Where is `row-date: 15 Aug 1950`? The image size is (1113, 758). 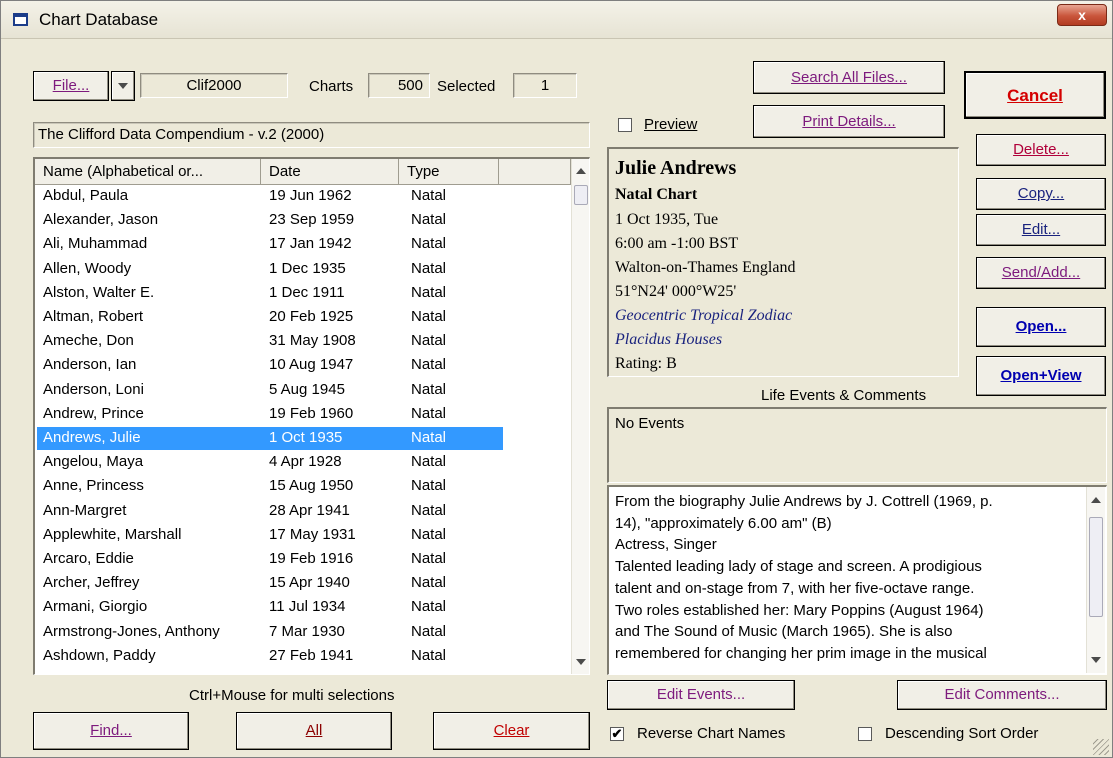
row-date: 15 Aug 1950 is located at coordinates (311, 486).